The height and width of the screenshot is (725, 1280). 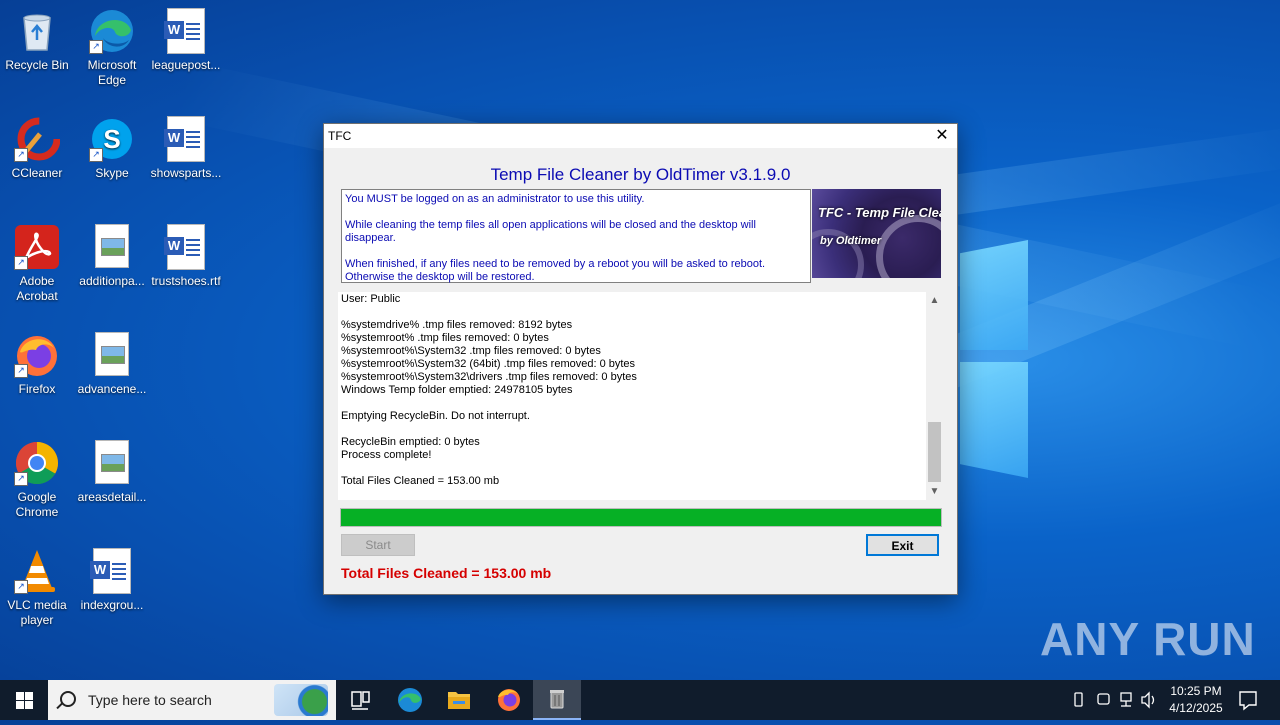 What do you see at coordinates (24, 700) in the screenshot?
I see `start-button` at bounding box center [24, 700].